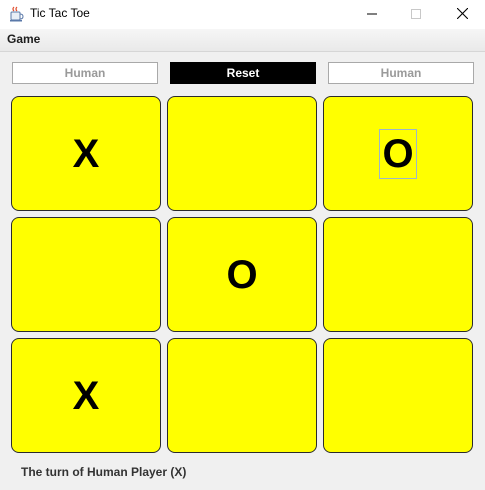 The width and height of the screenshot is (485, 490). I want to click on board-cell-7: X, so click(86, 395).